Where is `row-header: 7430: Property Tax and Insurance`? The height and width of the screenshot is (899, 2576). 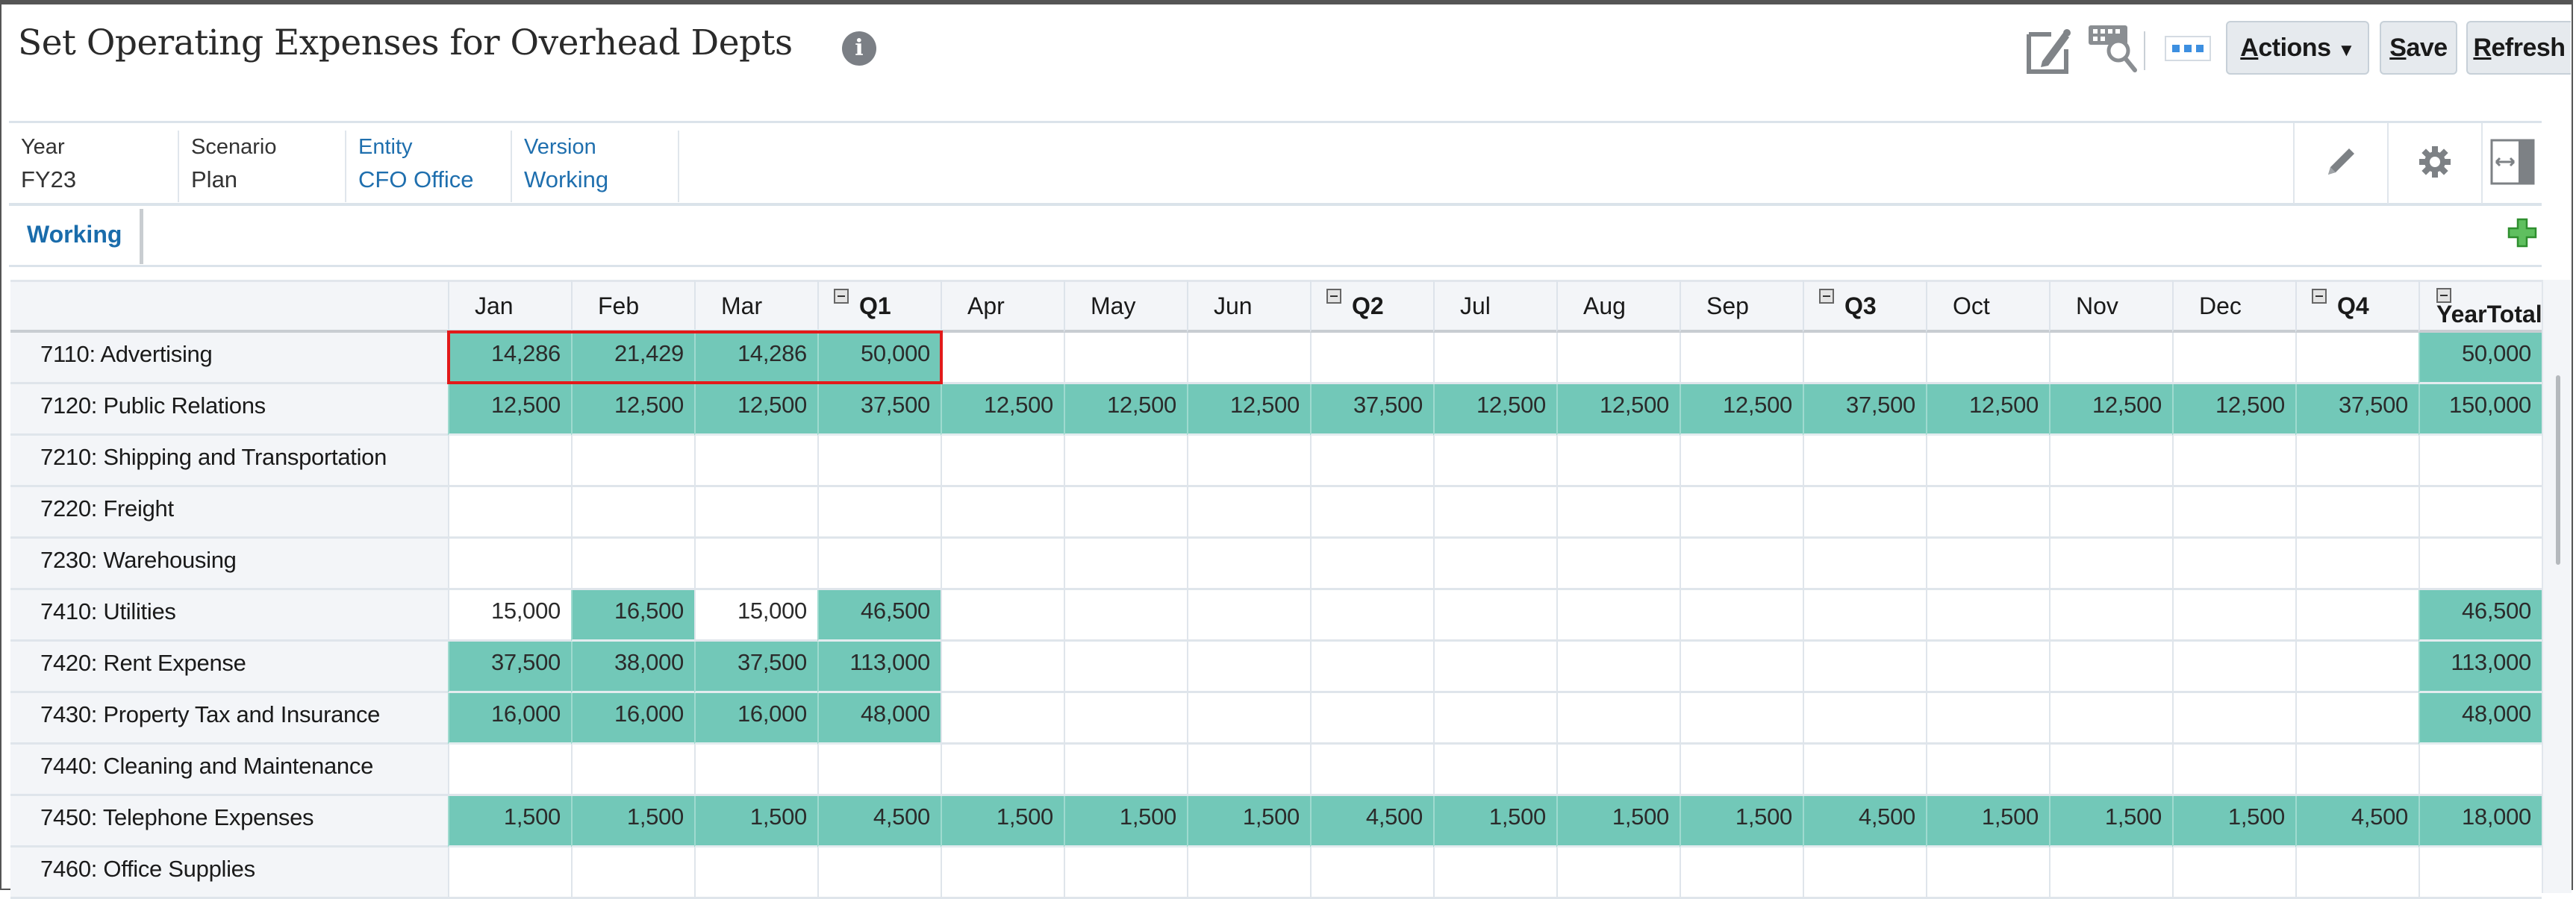
row-header: 7430: Property Tax and Insurance is located at coordinates (229, 719).